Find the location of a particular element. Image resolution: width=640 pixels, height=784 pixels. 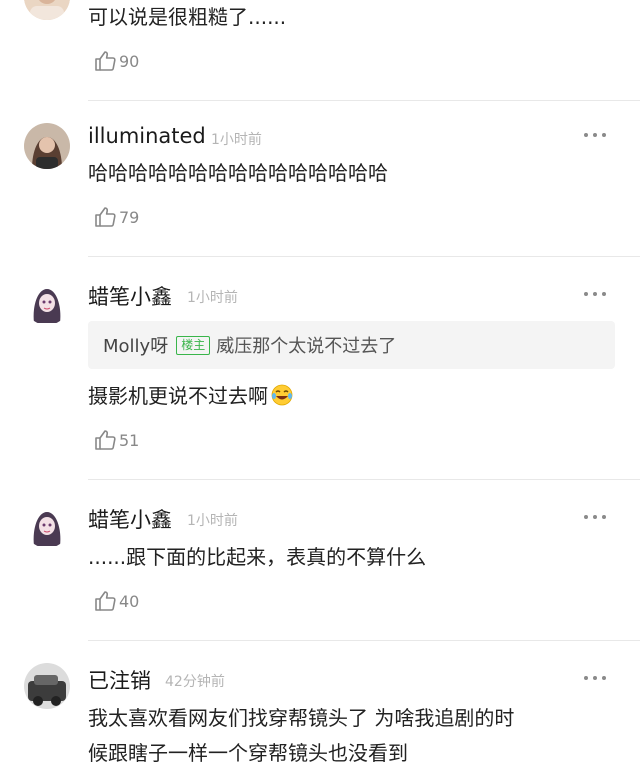

like-count: 79 is located at coordinates (129, 217).